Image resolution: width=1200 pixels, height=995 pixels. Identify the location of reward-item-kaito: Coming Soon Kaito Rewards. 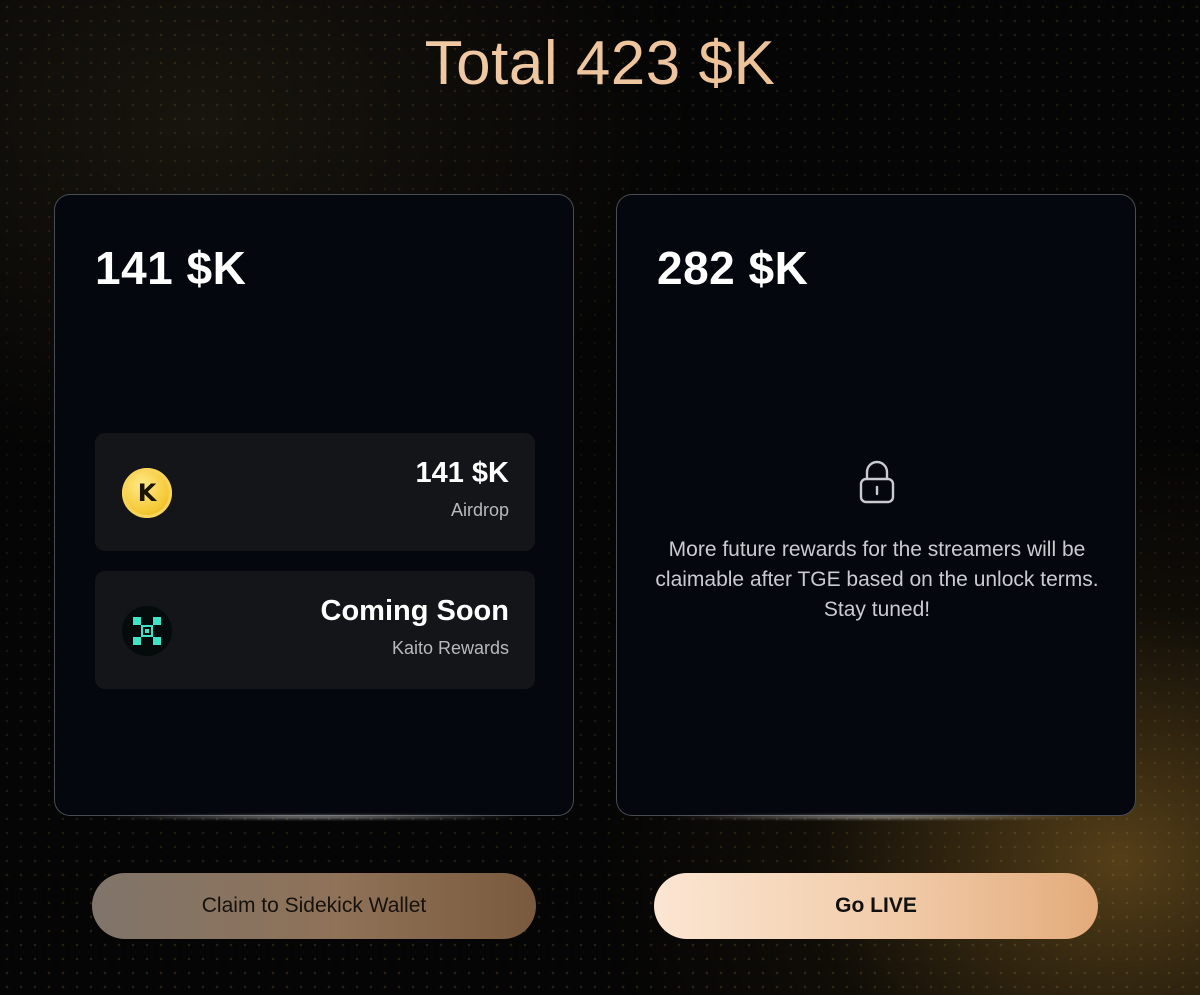
(315, 630).